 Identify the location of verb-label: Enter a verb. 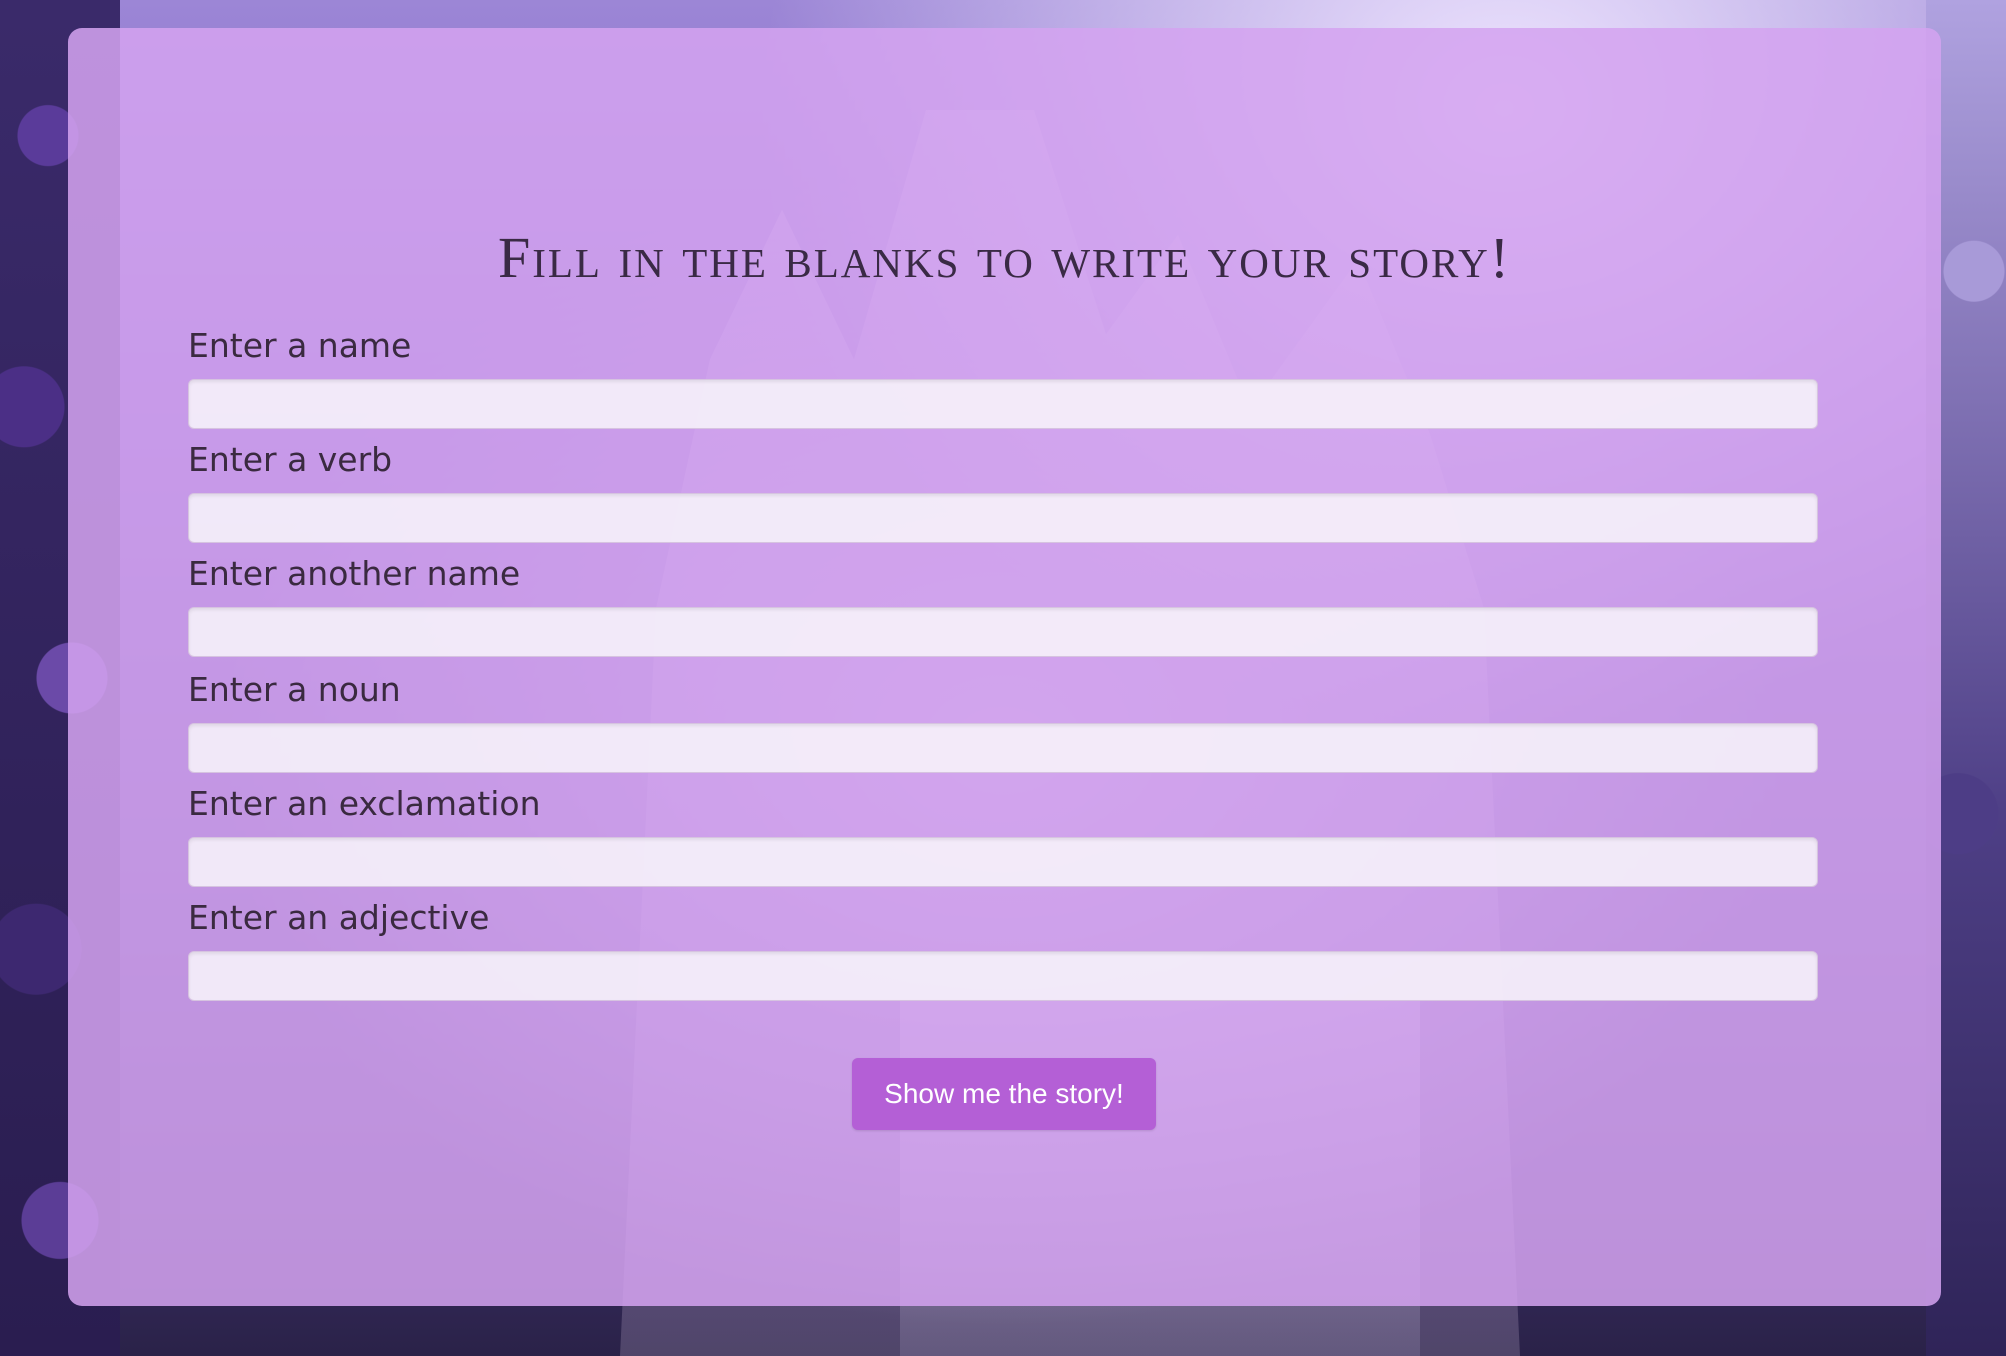
(290, 459).